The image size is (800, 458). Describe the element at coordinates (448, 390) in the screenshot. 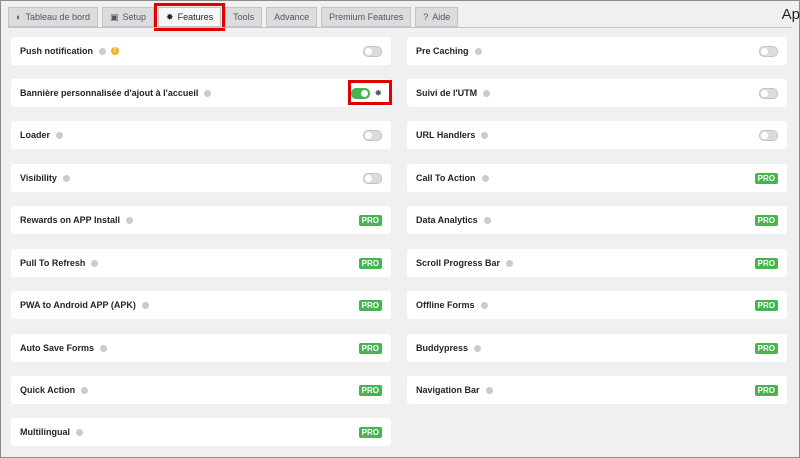

I see `feature-label: Navigation Bar` at that location.